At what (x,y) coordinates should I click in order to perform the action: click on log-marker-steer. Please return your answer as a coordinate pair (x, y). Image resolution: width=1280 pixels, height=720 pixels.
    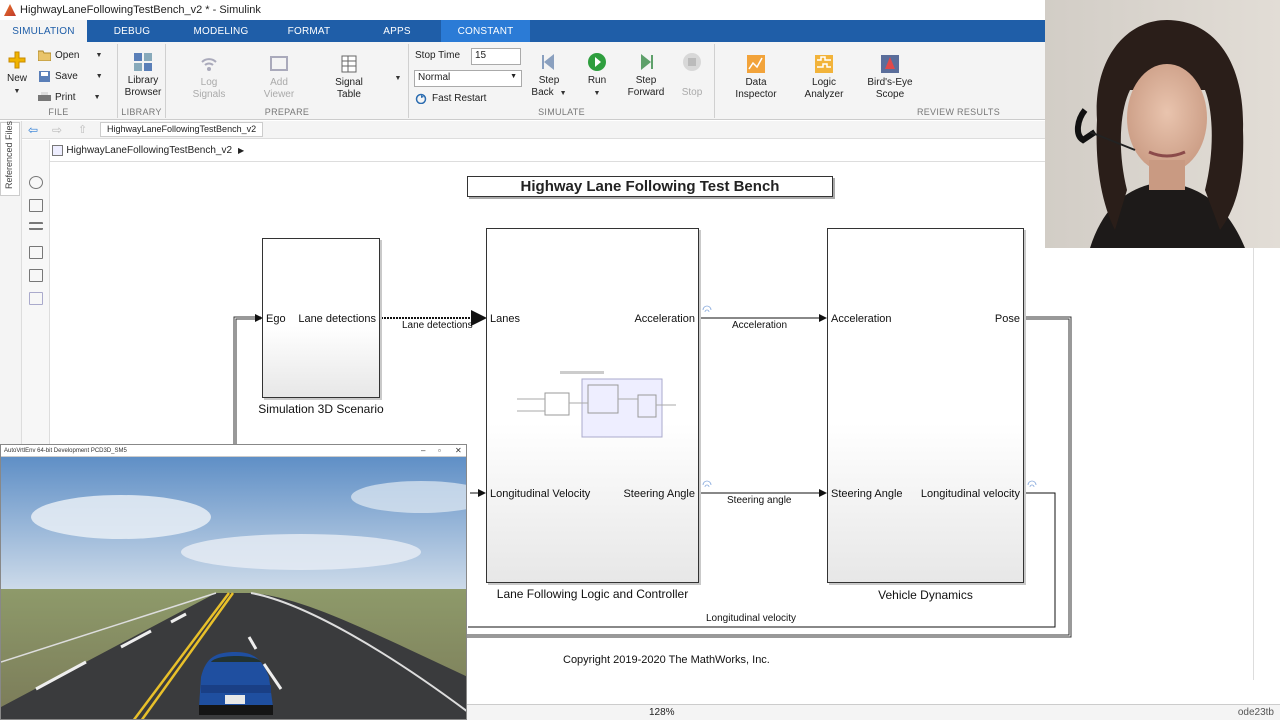
    Looking at the image, I should click on (707, 484).